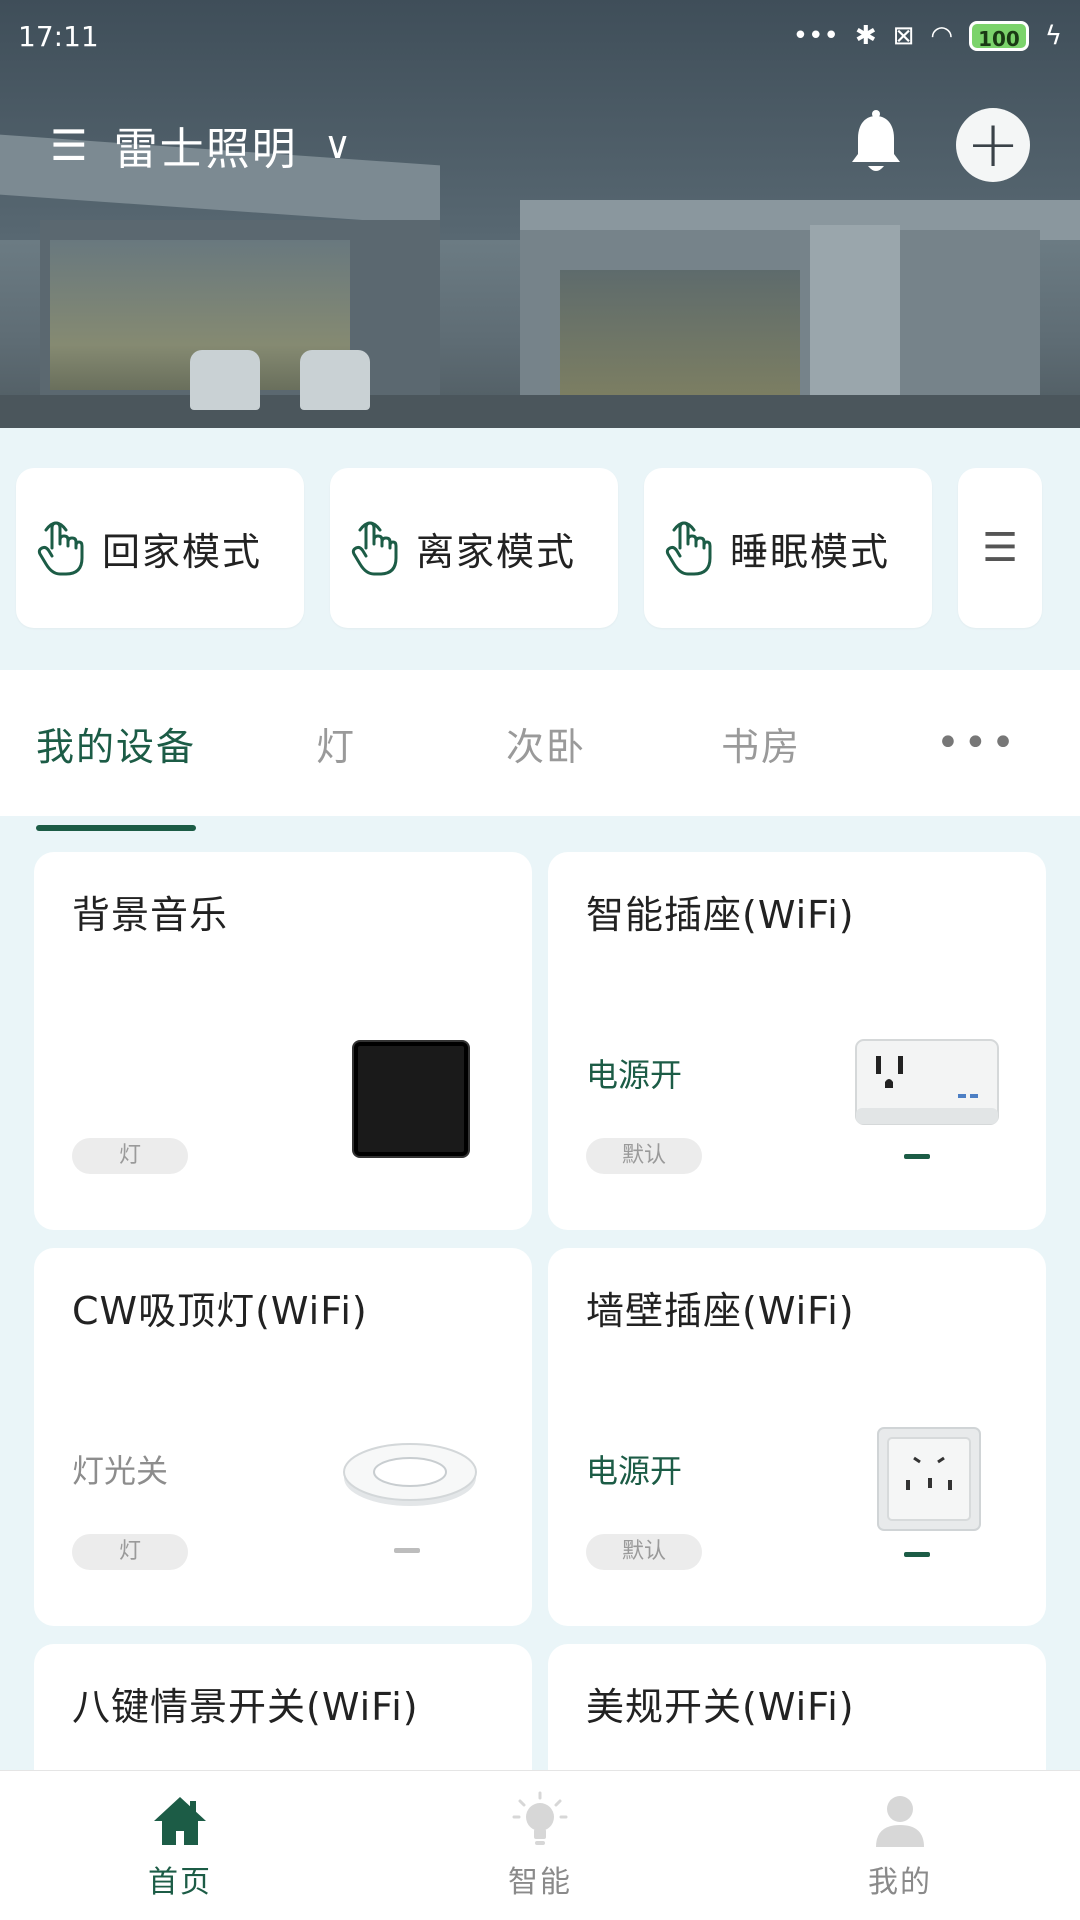 The height and width of the screenshot is (1920, 1080). I want to click on device-name: 墙壁插座(WiFi), so click(720, 1311).